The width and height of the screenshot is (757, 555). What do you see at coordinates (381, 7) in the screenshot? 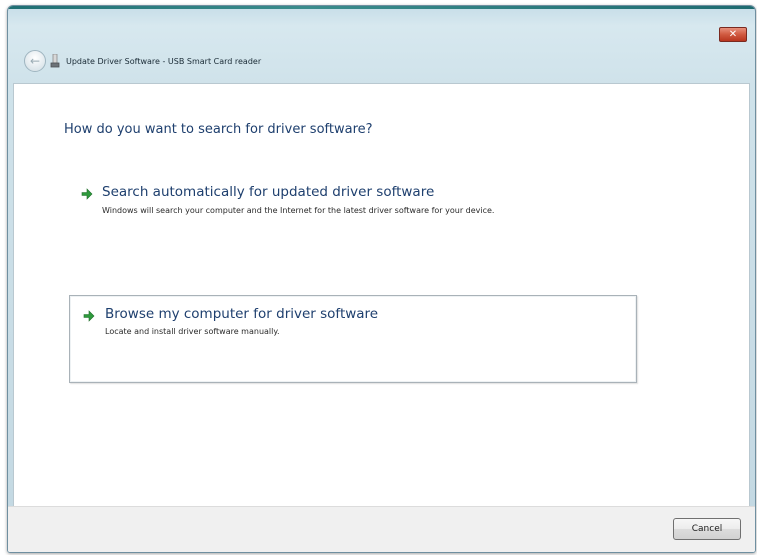
I see `title-bar-highlight` at bounding box center [381, 7].